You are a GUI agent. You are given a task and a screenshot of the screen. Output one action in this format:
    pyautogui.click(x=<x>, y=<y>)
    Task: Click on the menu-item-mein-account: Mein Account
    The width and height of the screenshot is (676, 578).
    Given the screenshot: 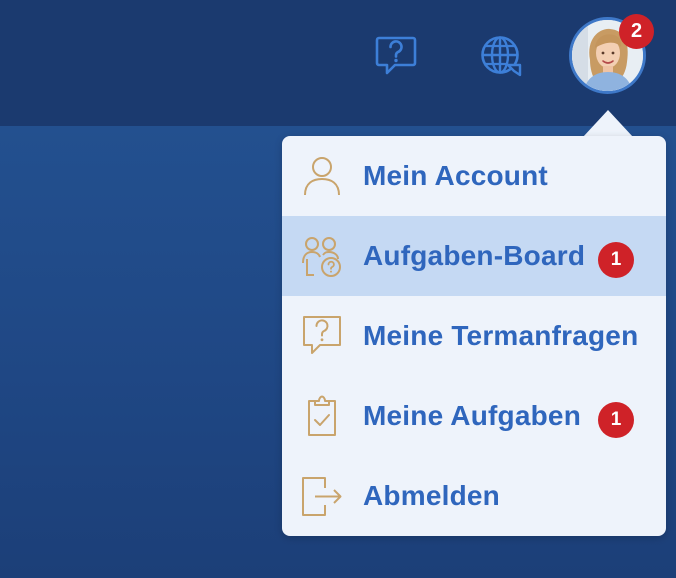 What is the action you would take?
    pyautogui.click(x=474, y=176)
    